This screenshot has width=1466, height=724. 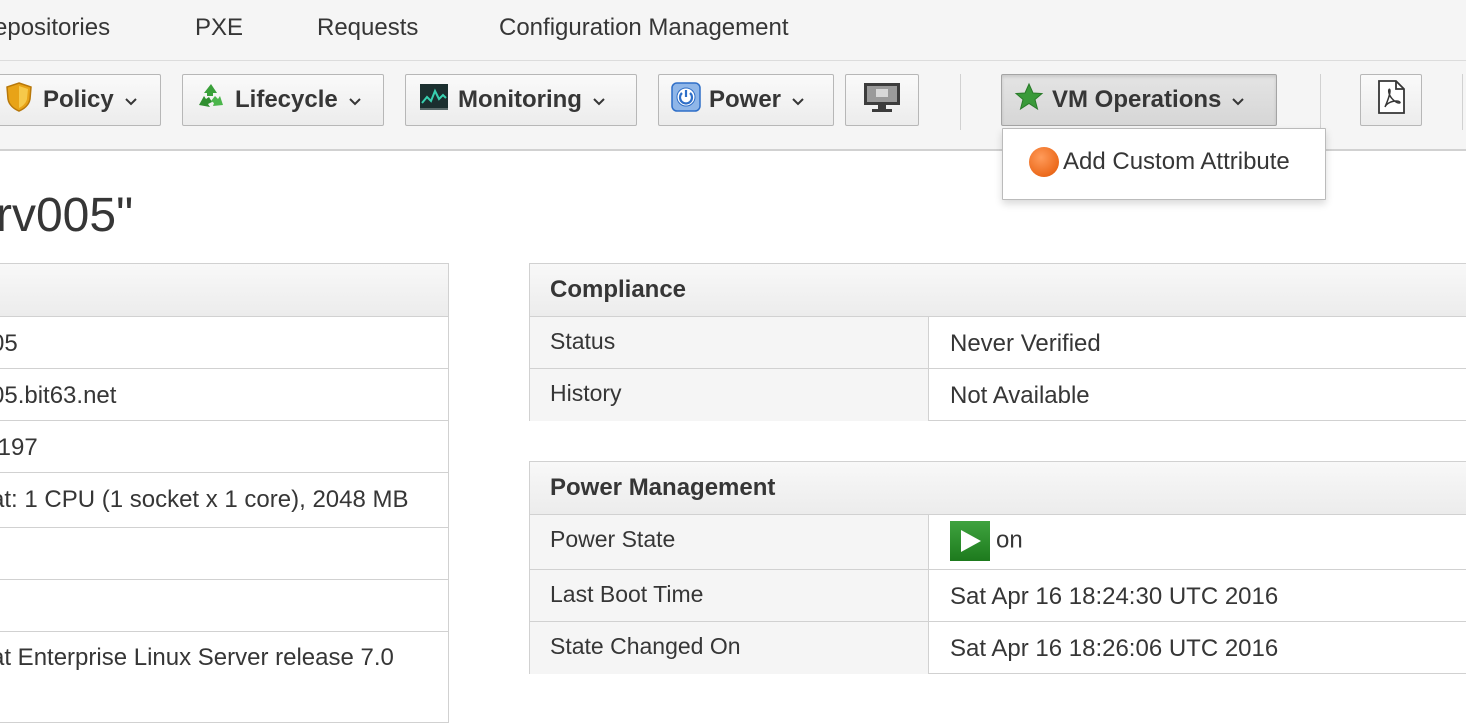 What do you see at coordinates (9, 343) in the screenshot?
I see `row-value: 05` at bounding box center [9, 343].